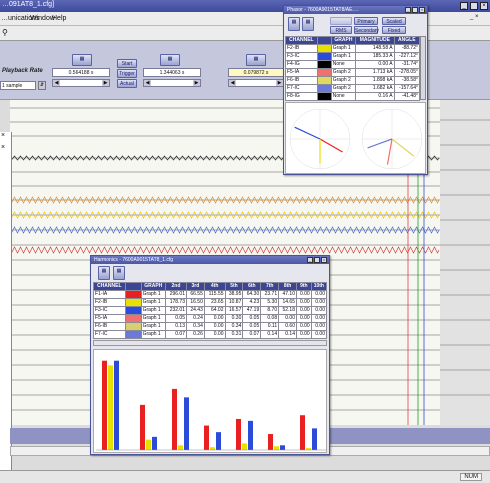 The width and height of the screenshot is (490, 483). I want to click on phasor-graph-icon-1: ▦, so click(294, 24).